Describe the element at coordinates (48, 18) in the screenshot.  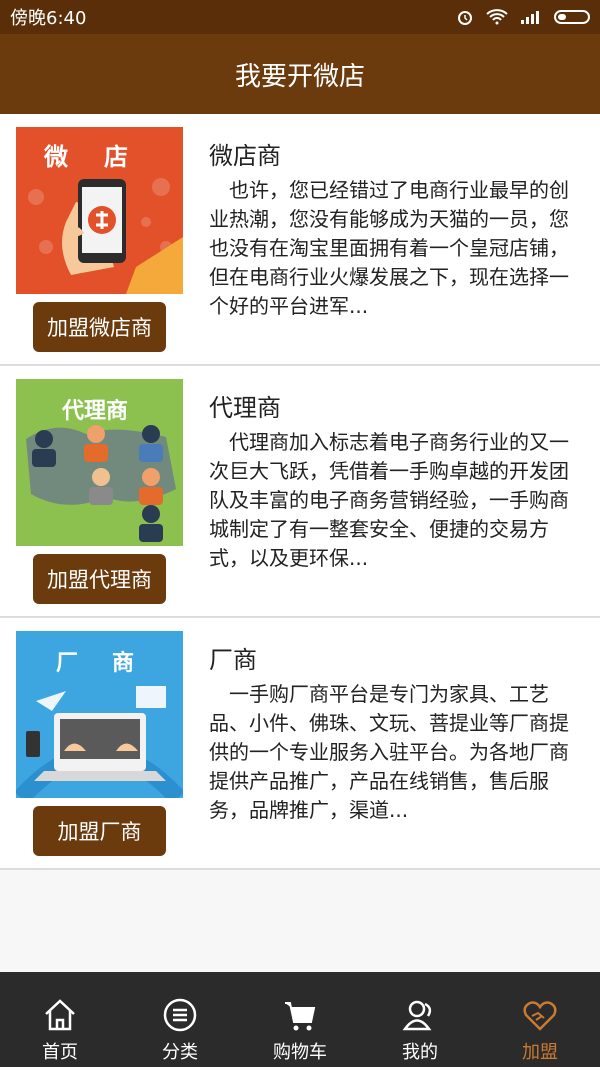
I see `status-time: 傍晚6:40` at that location.